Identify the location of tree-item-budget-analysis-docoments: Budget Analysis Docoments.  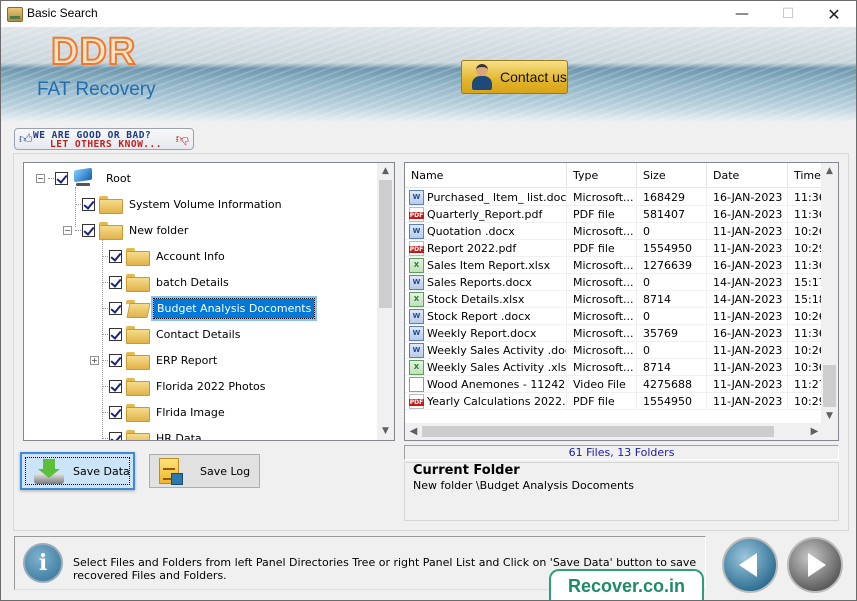
(212, 308).